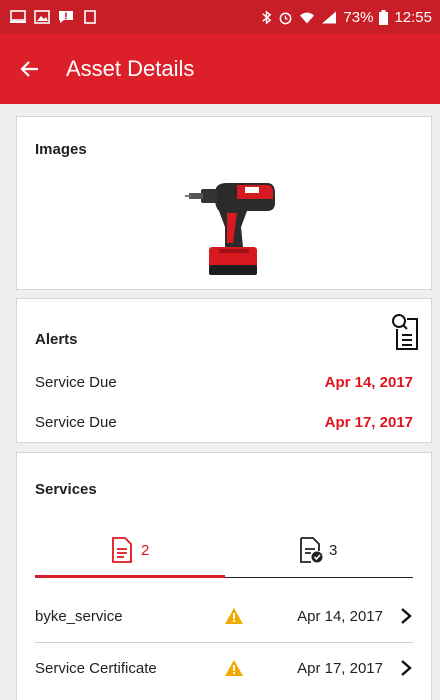  Describe the element at coordinates (122, 550) in the screenshot. I see `document-icon` at that location.